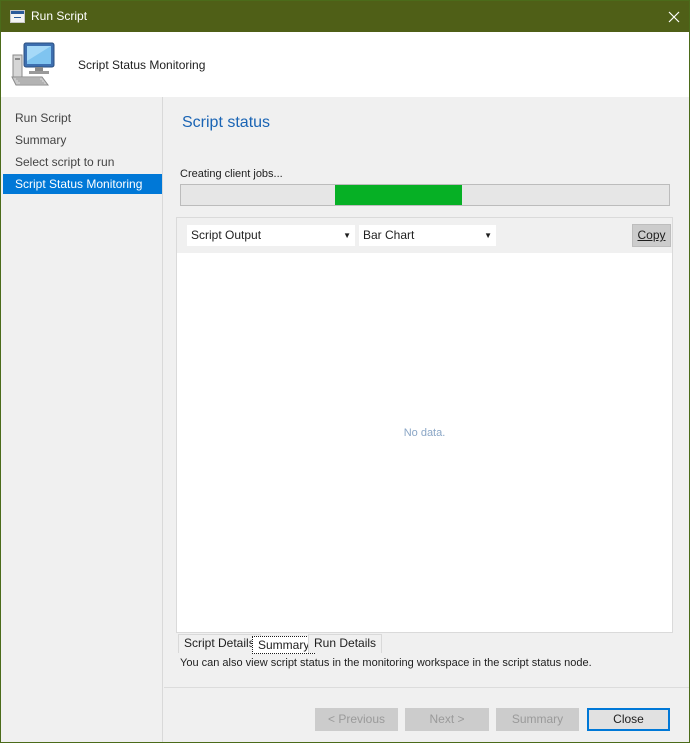  What do you see at coordinates (81, 140) in the screenshot?
I see `sidebar-item-summary: Summary` at bounding box center [81, 140].